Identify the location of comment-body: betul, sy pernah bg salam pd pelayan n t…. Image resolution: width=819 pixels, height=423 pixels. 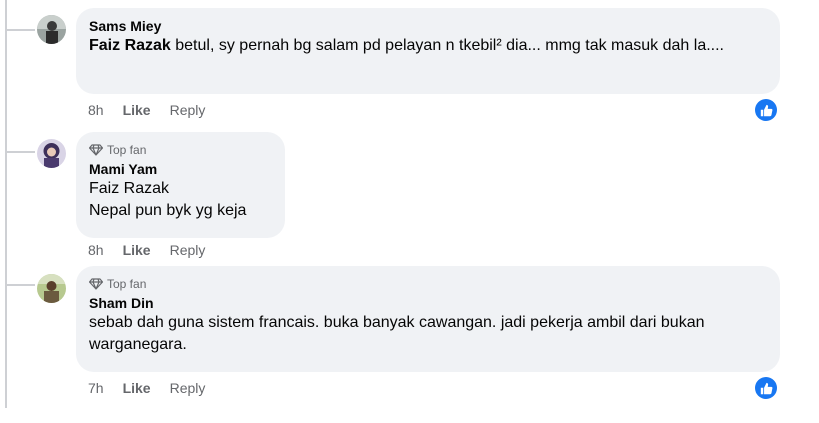
(447, 45).